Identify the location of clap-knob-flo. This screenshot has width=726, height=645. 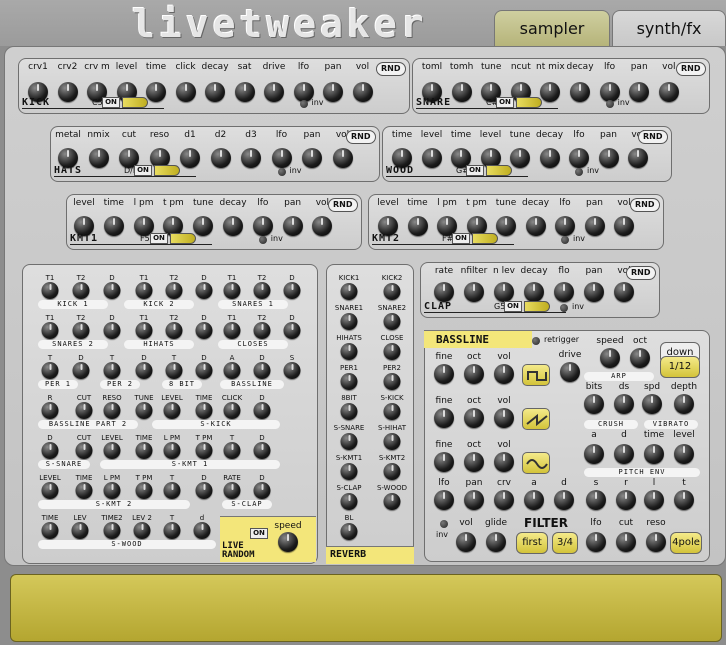
(564, 292).